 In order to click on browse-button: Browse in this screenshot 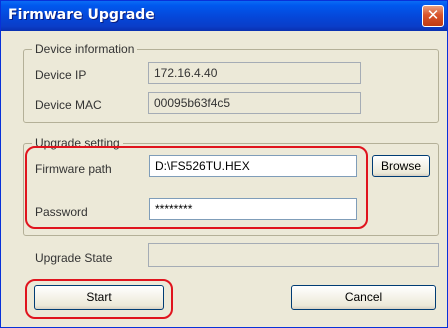, I will do `click(401, 166)`.